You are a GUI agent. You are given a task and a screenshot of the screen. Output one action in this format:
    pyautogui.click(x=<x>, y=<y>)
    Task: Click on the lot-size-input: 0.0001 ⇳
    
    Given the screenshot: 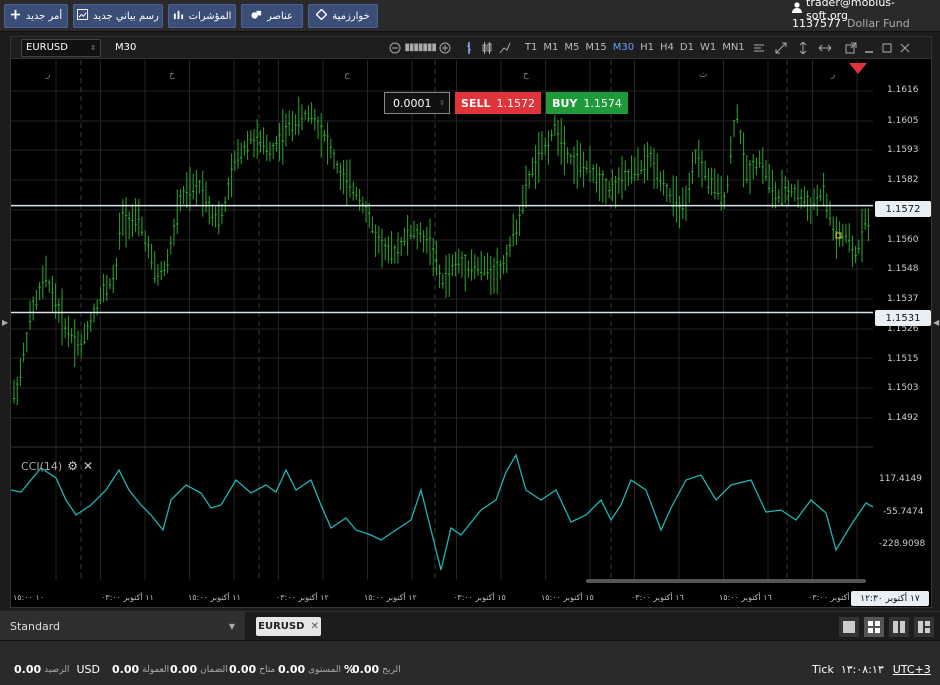 What is the action you would take?
    pyautogui.click(x=417, y=103)
    